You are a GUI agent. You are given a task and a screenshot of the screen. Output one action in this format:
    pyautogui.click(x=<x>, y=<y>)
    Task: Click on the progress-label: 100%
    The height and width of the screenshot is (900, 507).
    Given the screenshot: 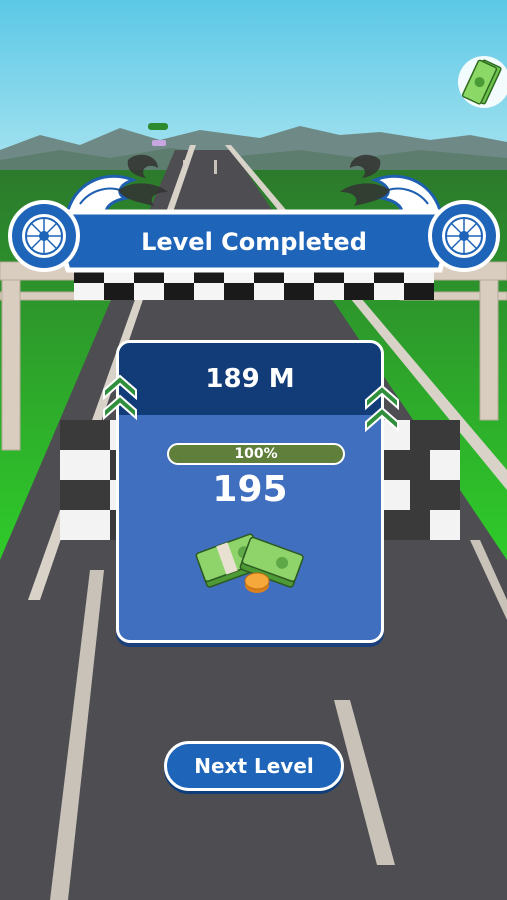 What is the action you would take?
    pyautogui.click(x=256, y=454)
    